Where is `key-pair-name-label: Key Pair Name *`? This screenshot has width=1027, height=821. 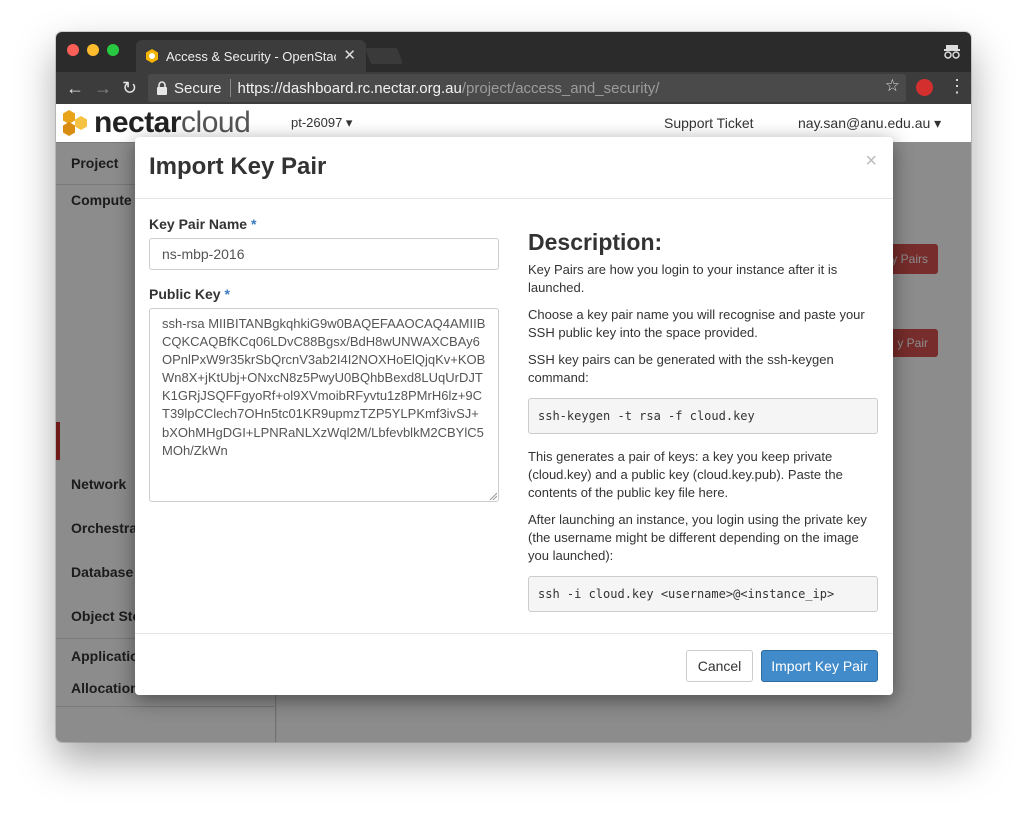
key-pair-name-label: Key Pair Name * is located at coordinates (202, 224).